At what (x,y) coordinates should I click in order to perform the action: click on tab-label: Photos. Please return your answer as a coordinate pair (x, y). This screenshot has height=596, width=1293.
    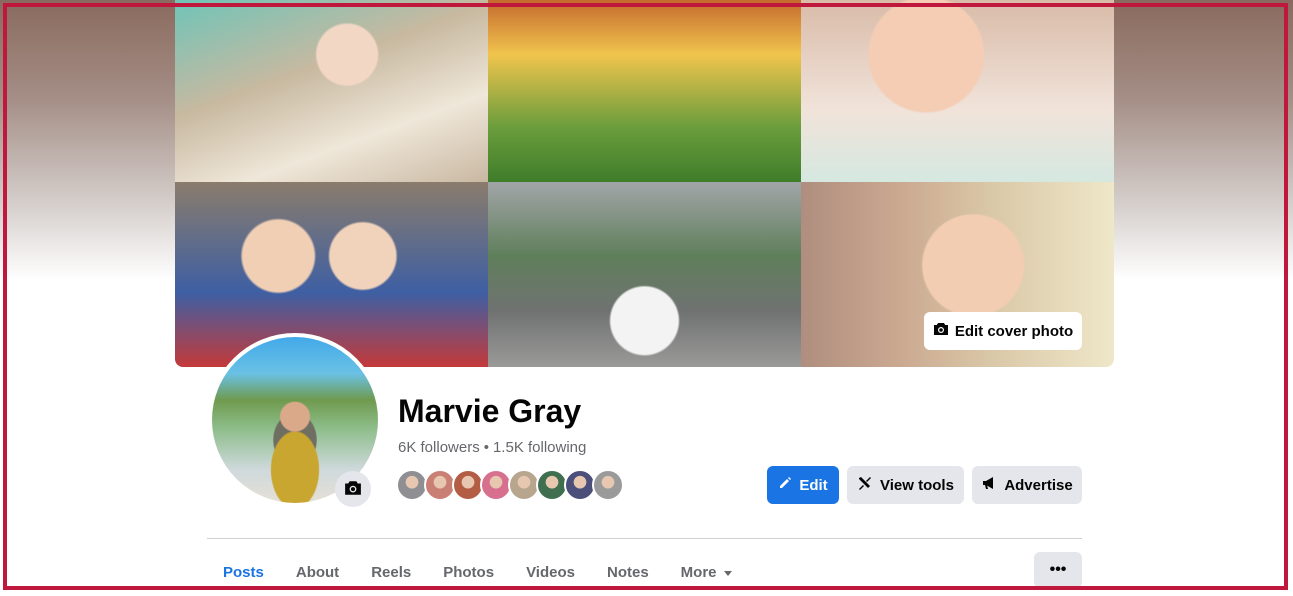
    Looking at the image, I should click on (469, 572).